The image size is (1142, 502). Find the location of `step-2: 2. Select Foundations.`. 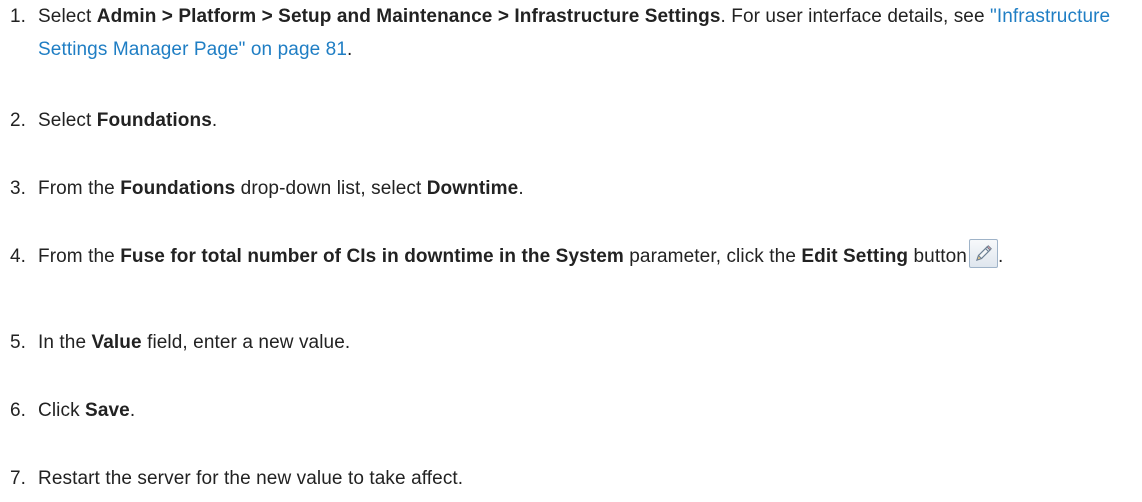

step-2: 2. Select Foundations. is located at coordinates (565, 120).